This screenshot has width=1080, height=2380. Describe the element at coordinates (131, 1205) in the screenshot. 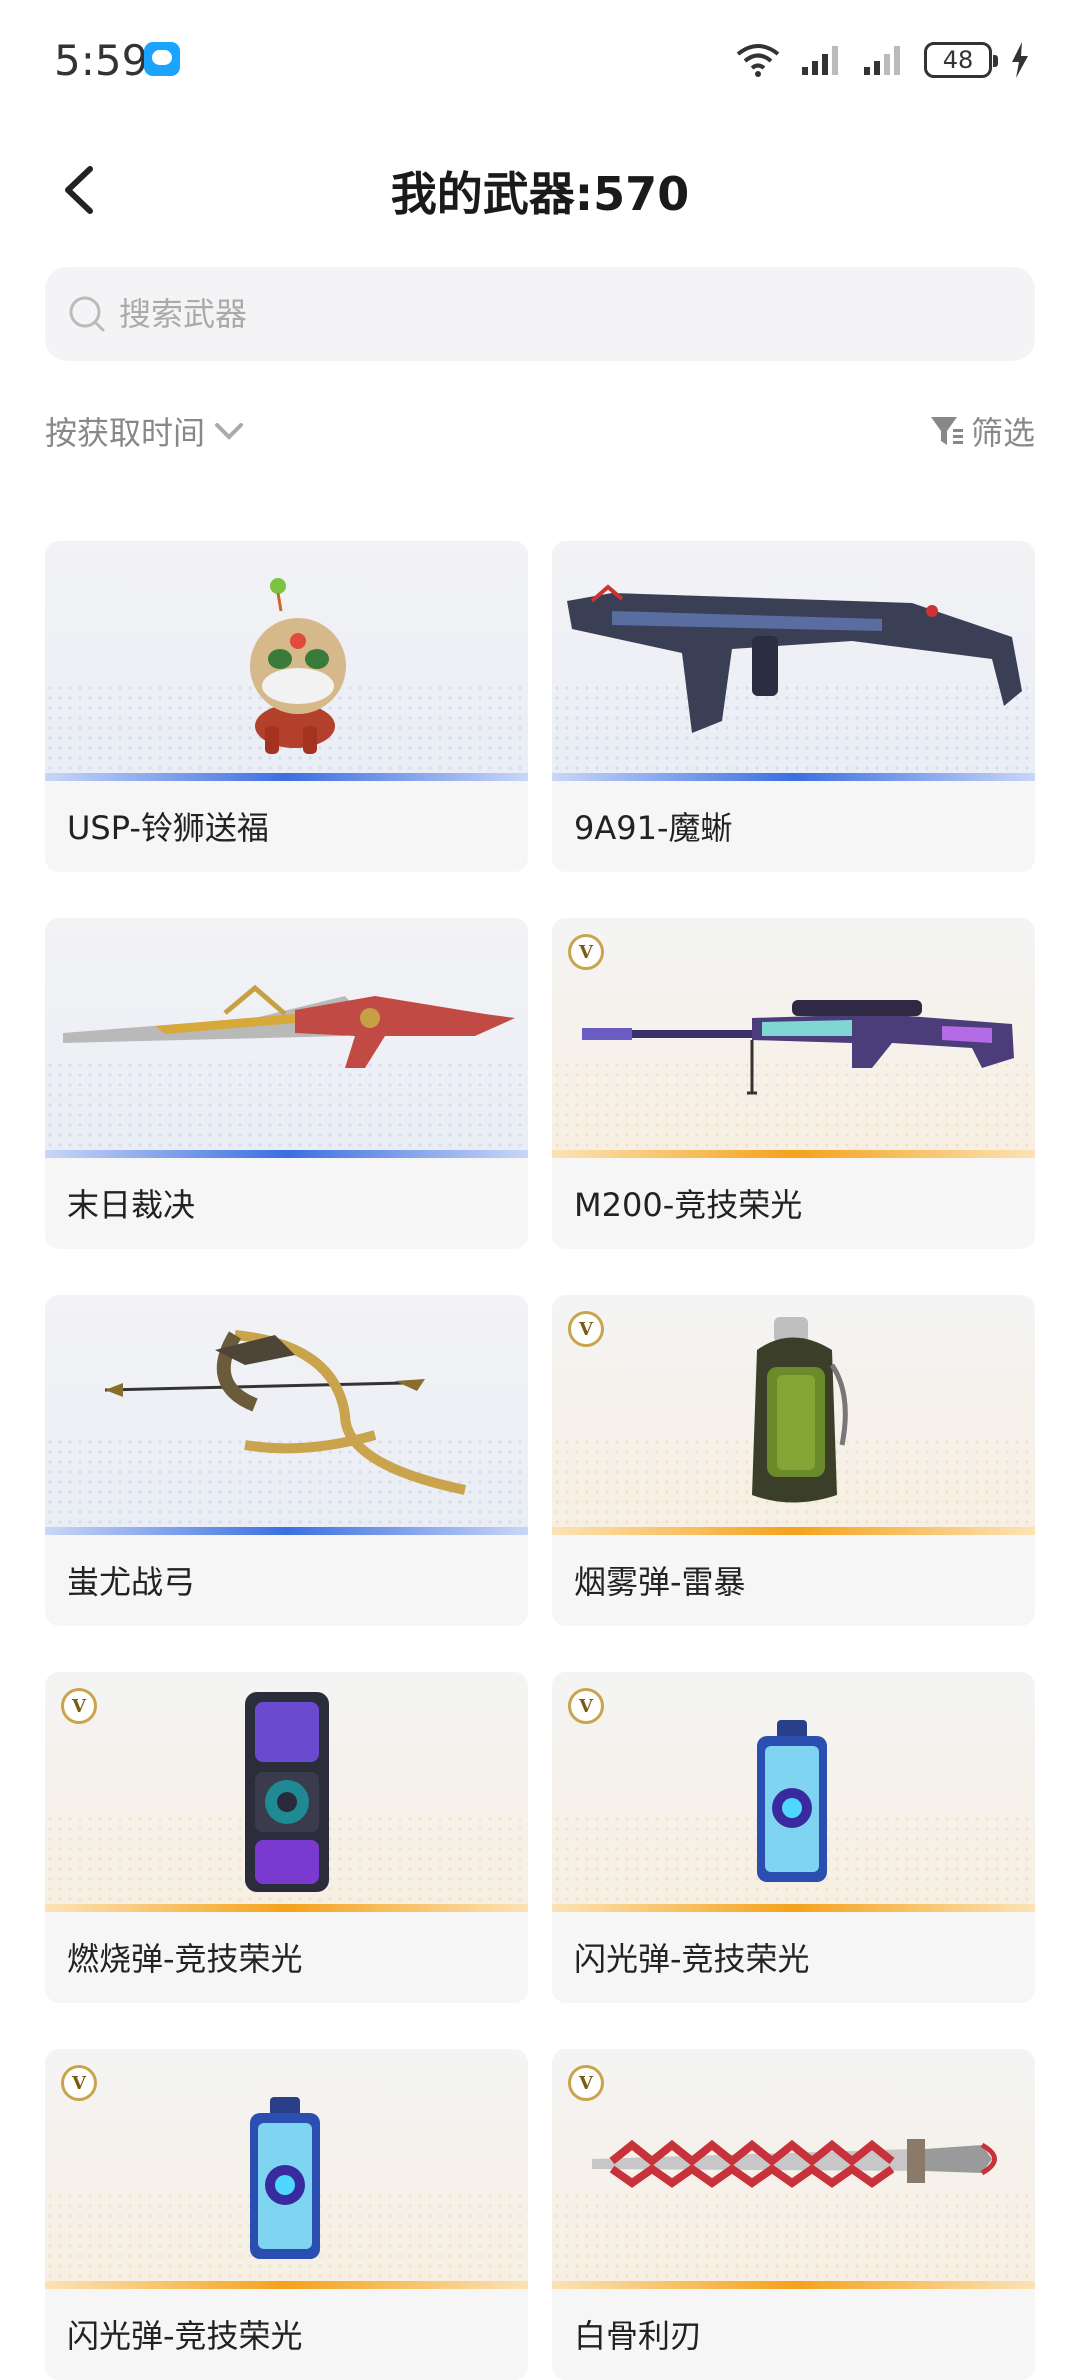

I see `weapon-name: 末日裁决` at that location.